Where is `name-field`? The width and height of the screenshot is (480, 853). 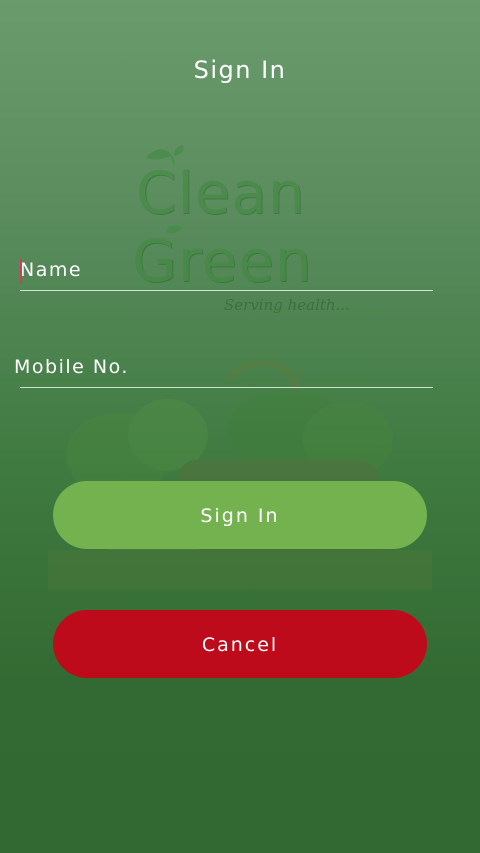 name-field is located at coordinates (226, 270).